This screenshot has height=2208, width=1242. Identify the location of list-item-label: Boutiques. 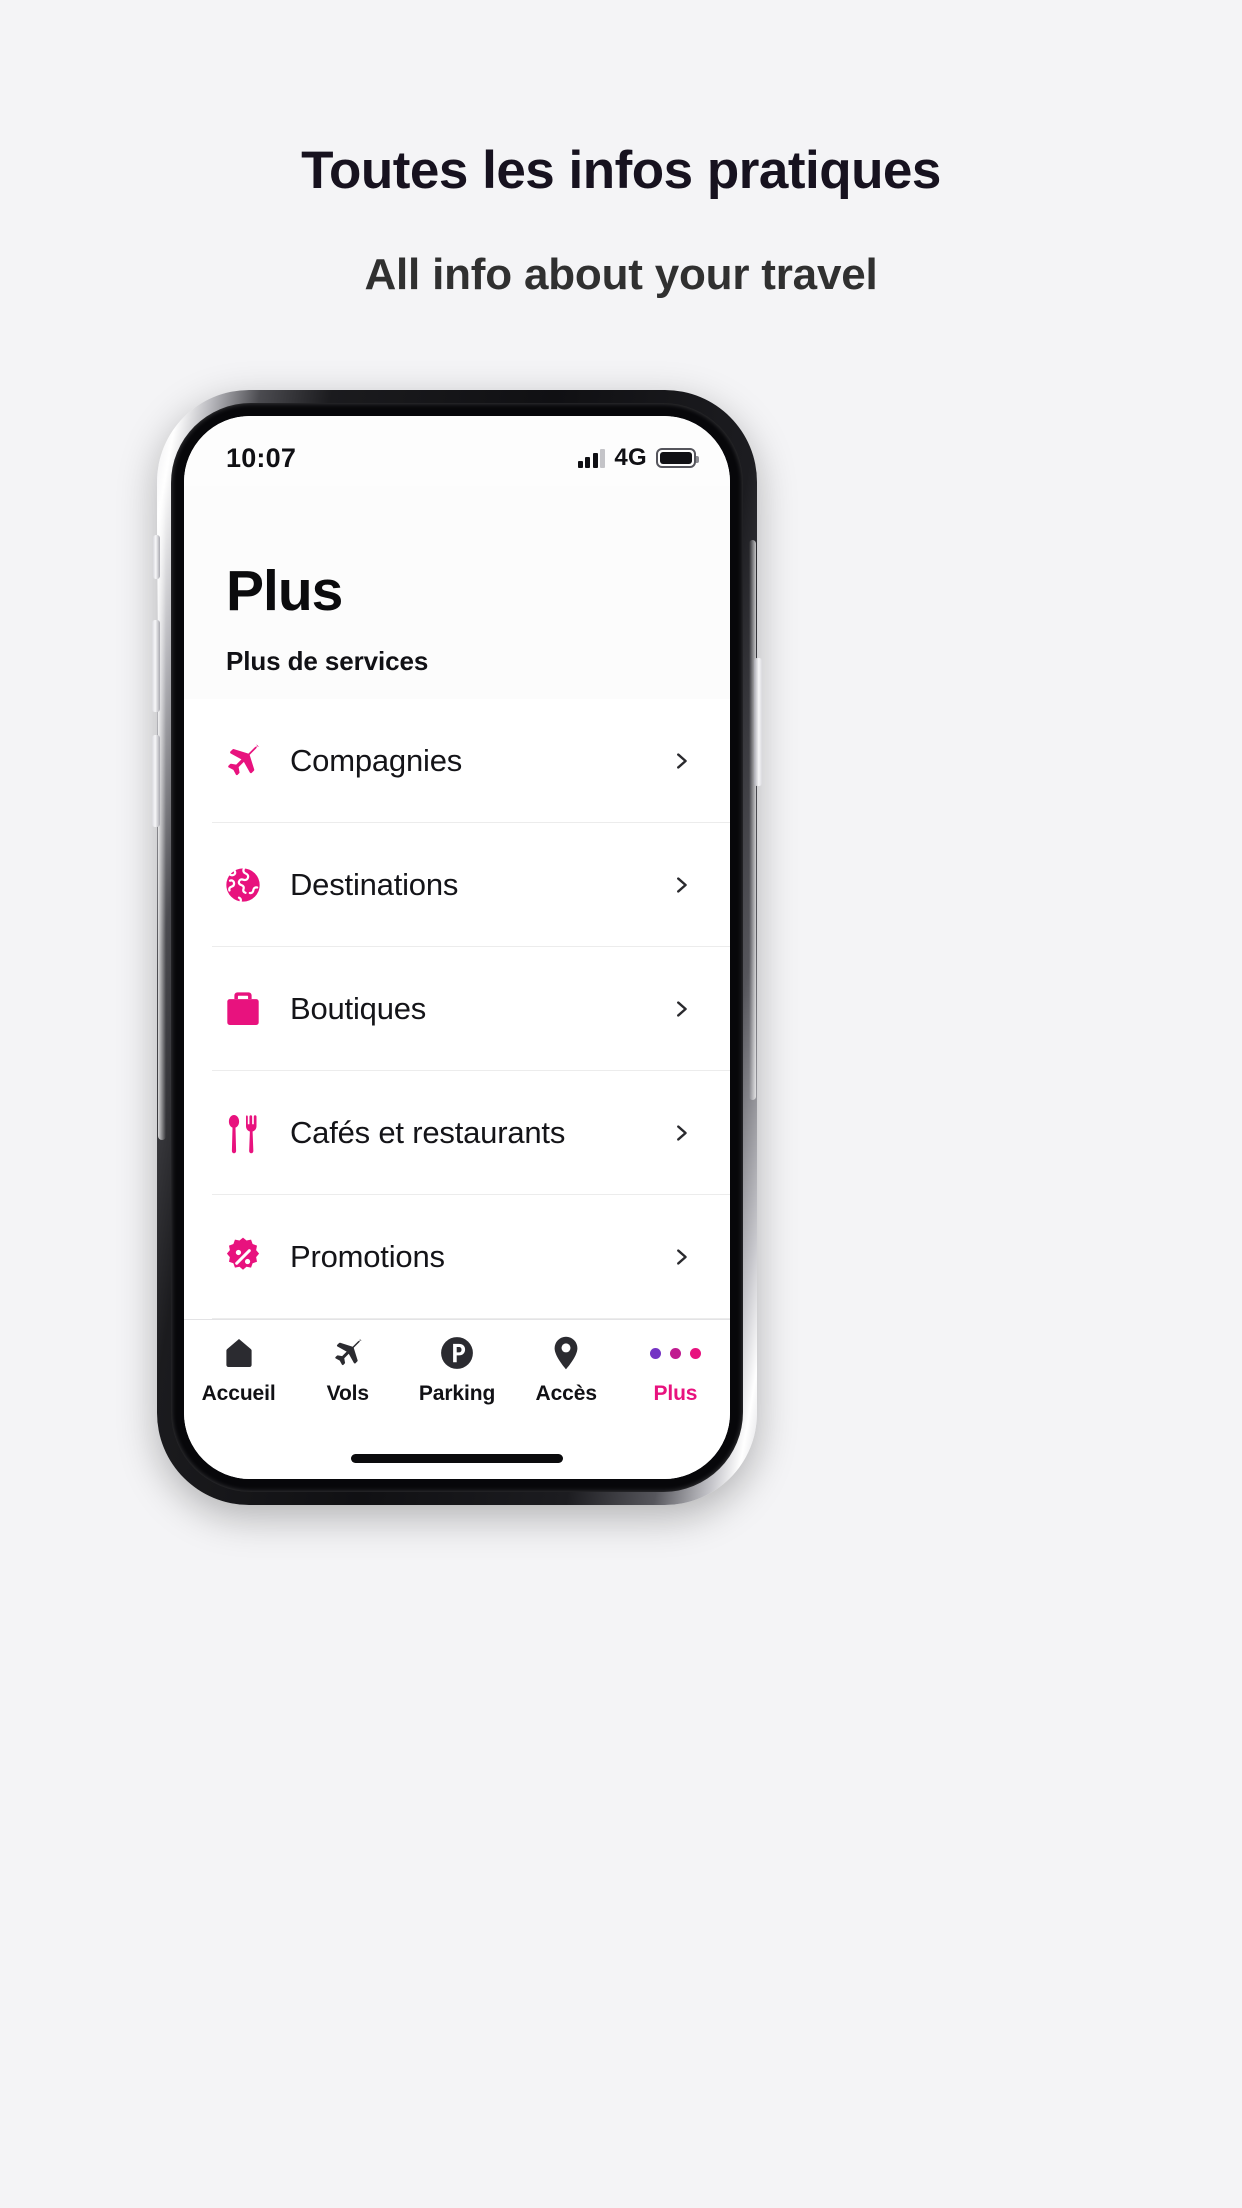
(358, 1008).